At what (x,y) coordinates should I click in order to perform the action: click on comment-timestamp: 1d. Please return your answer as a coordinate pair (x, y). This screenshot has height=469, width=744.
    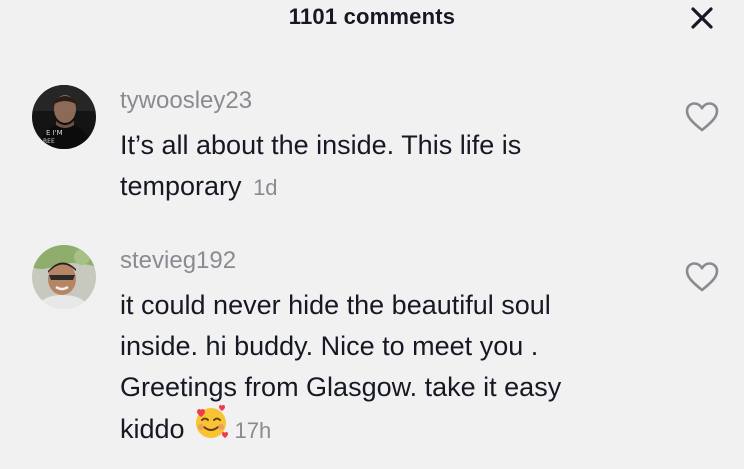
    Looking at the image, I should click on (265, 187).